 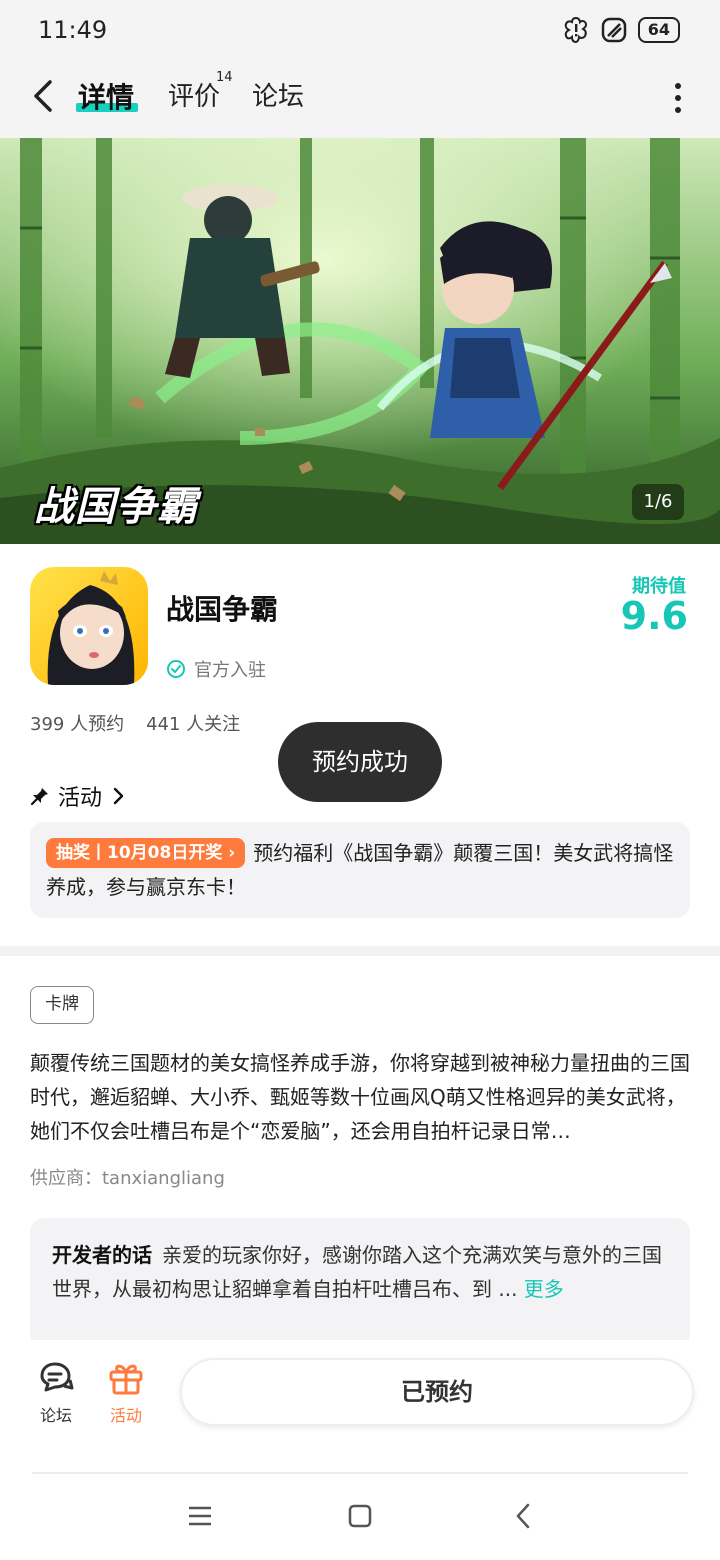 I want to click on more-link: 更多, so click(x=544, y=1289).